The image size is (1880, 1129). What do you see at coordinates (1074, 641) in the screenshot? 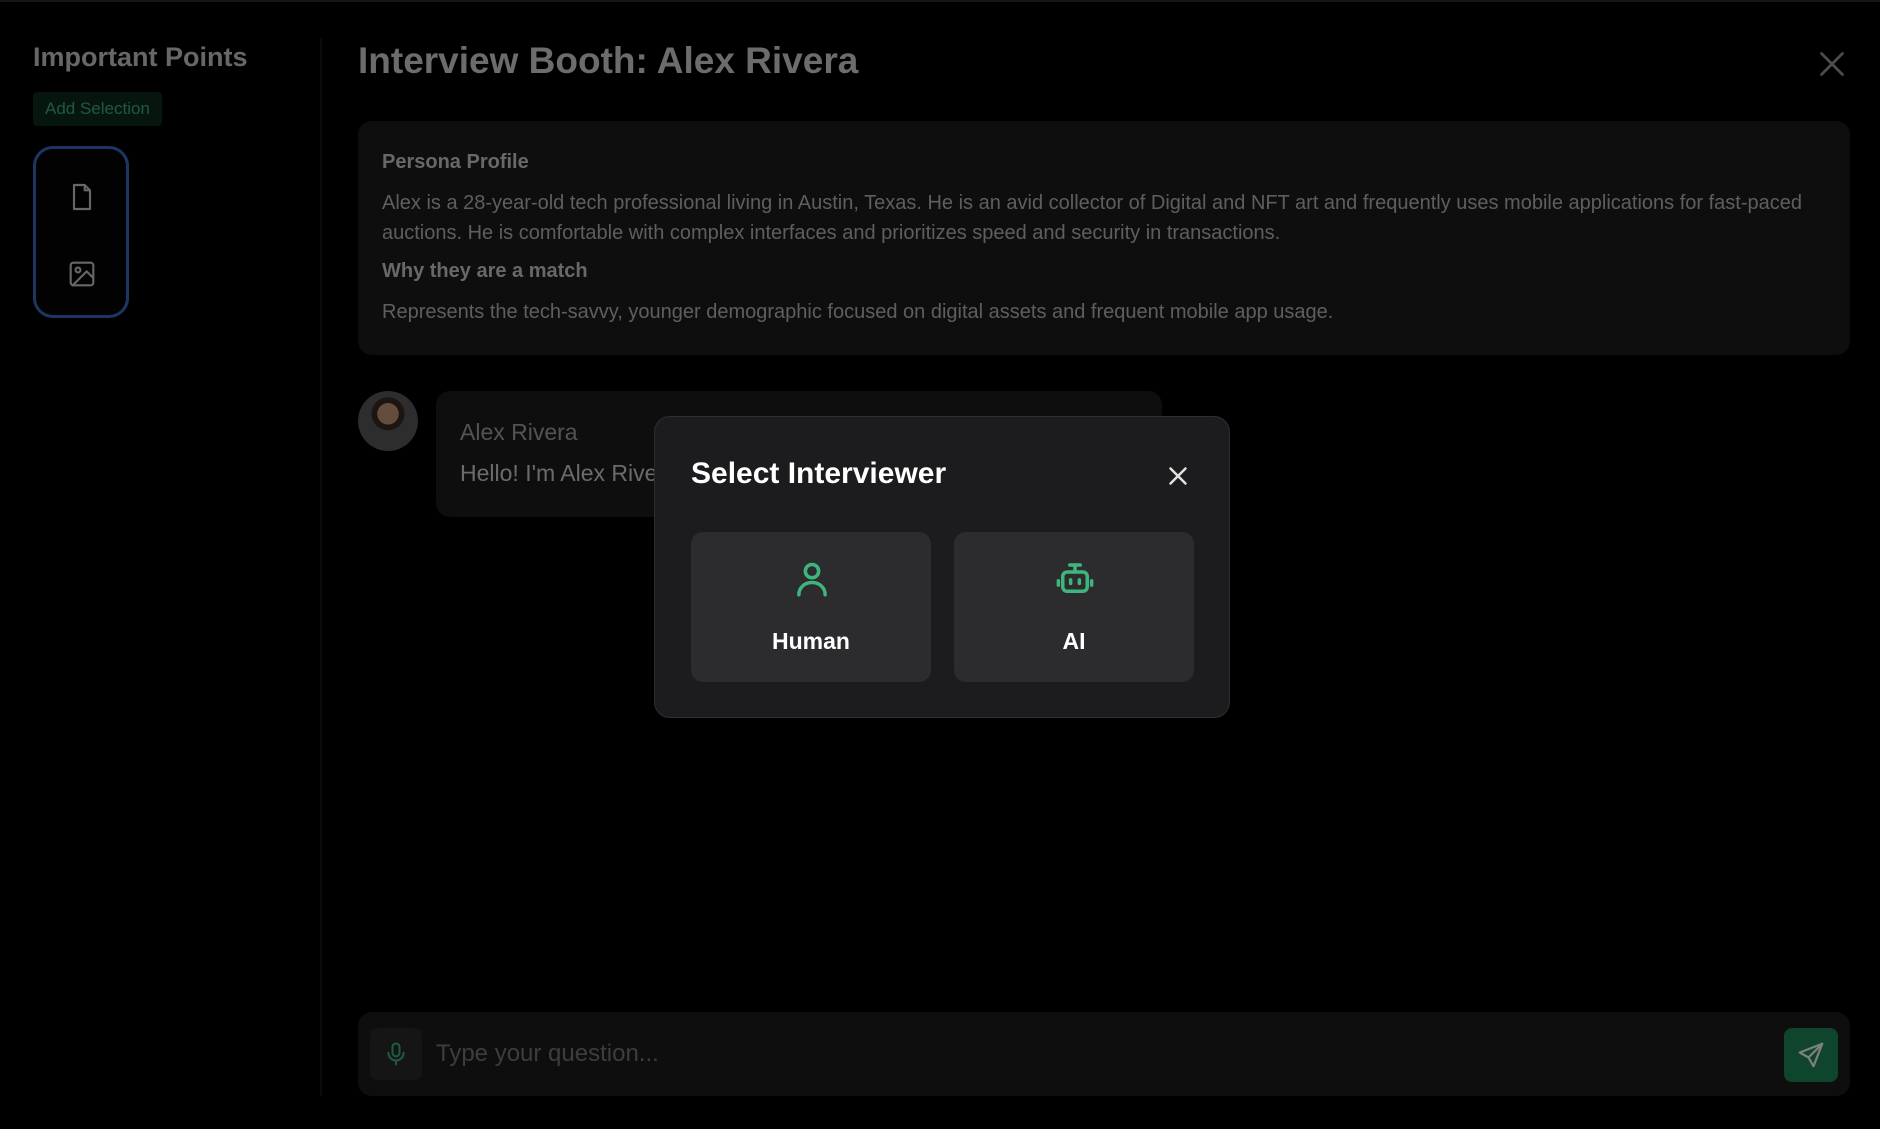
I see `ai-option-label: AI` at bounding box center [1074, 641].